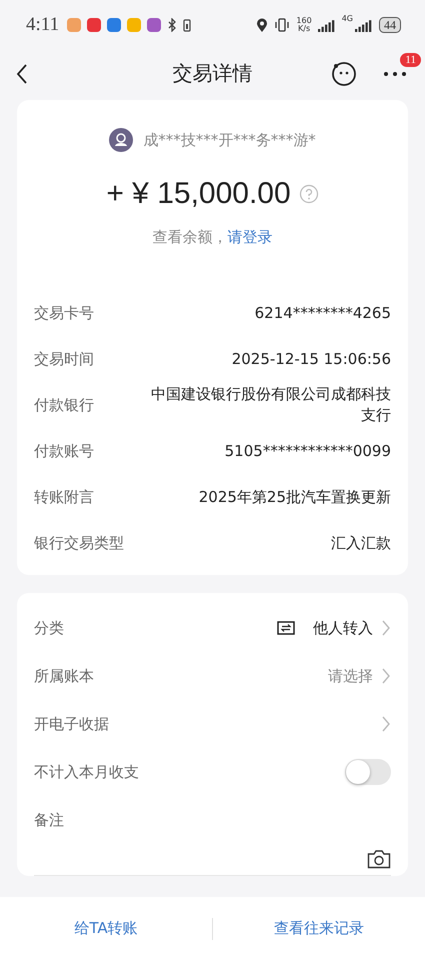 The image size is (425, 960). I want to click on page-title: 交易详情, so click(213, 73).